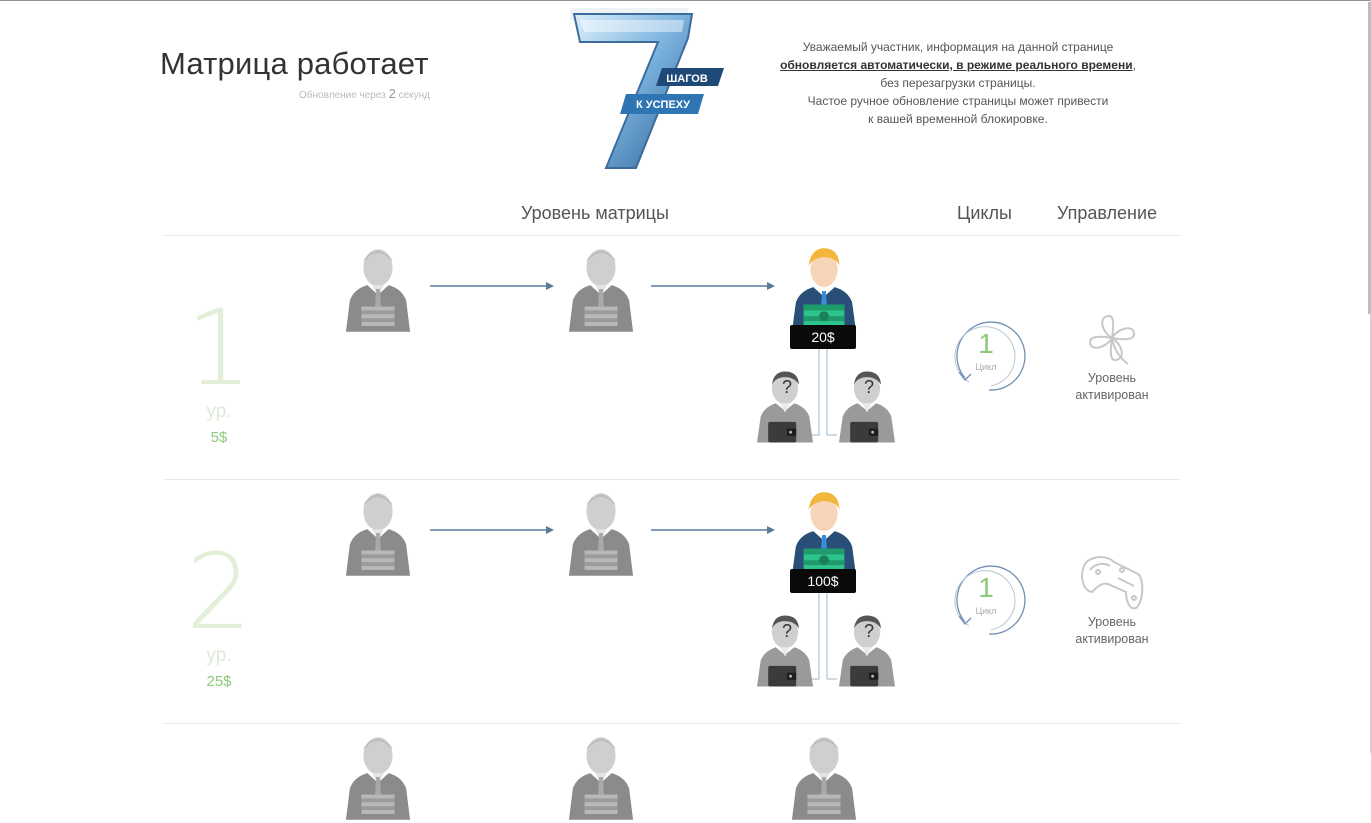  I want to click on notice-line4: к вашей временной блокировке., so click(958, 119).